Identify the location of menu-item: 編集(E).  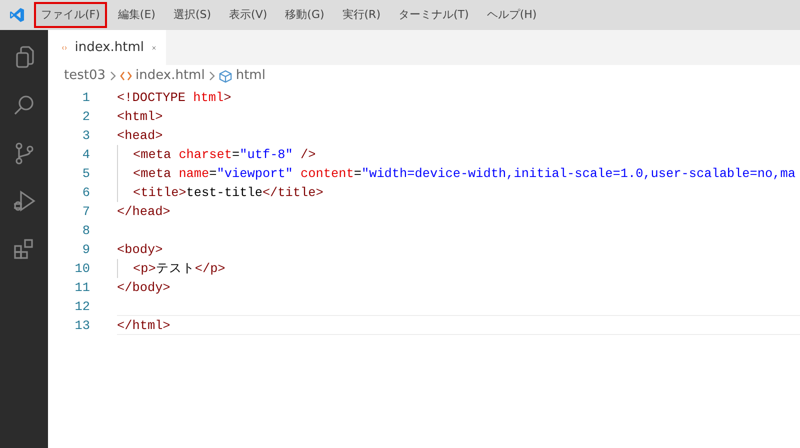
(136, 15).